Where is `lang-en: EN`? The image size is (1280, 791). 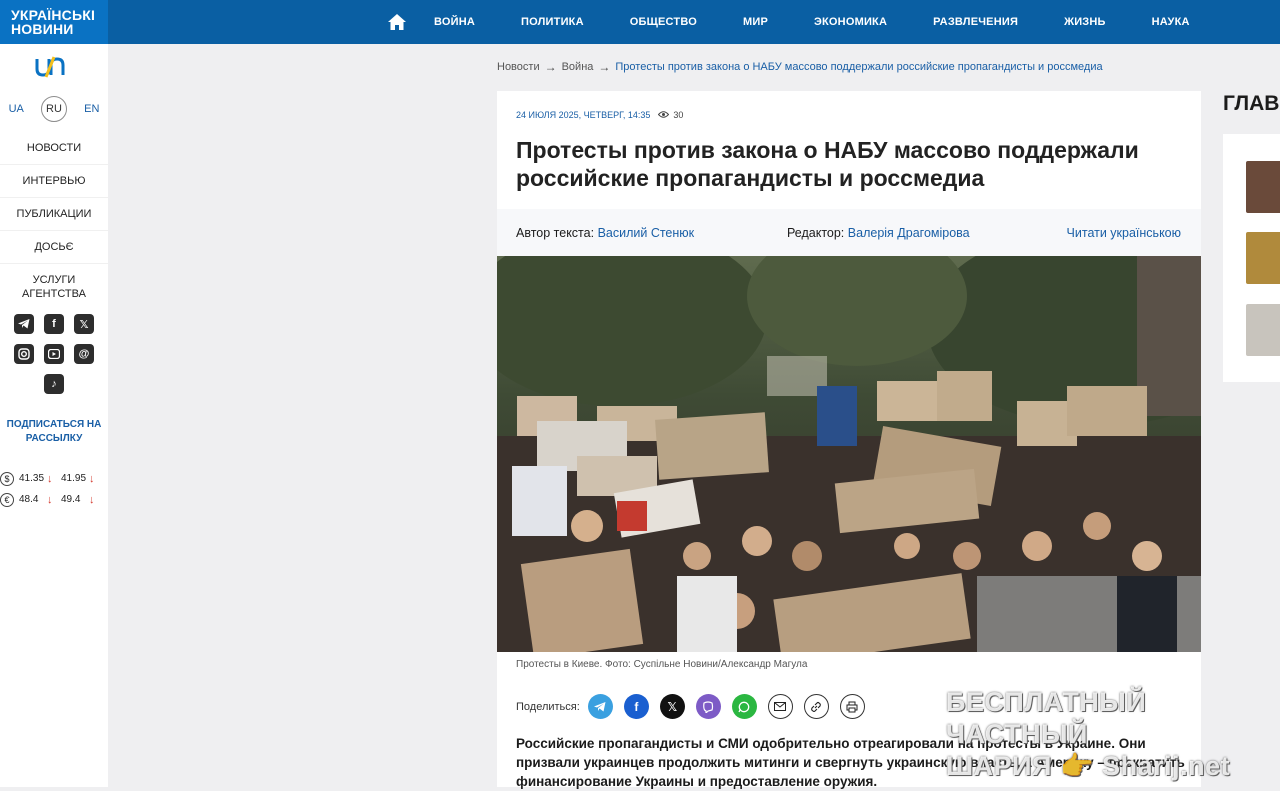
lang-en: EN is located at coordinates (91, 109).